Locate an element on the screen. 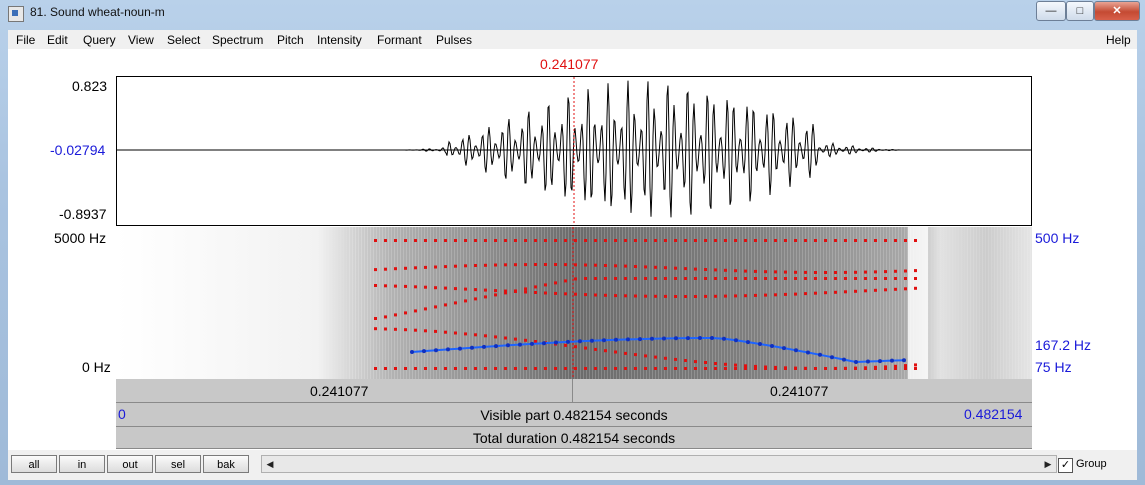  zoom-sel-button: sel is located at coordinates (178, 464).